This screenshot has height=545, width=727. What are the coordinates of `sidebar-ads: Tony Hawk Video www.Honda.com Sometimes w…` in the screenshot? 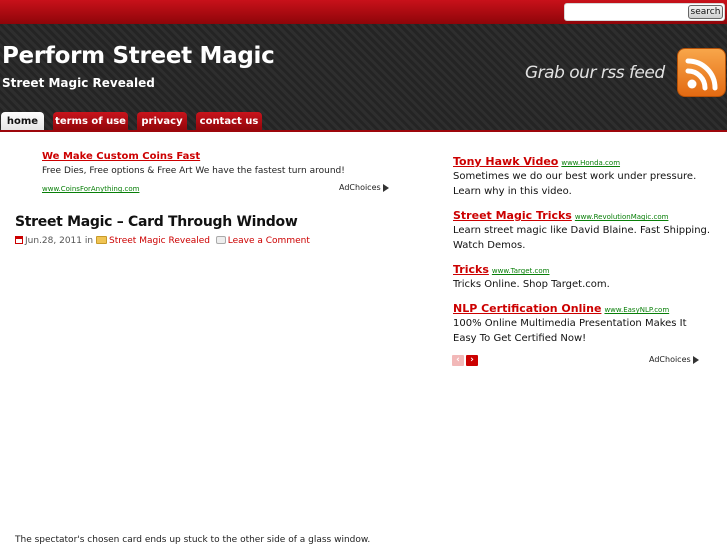 It's located at (583, 255).